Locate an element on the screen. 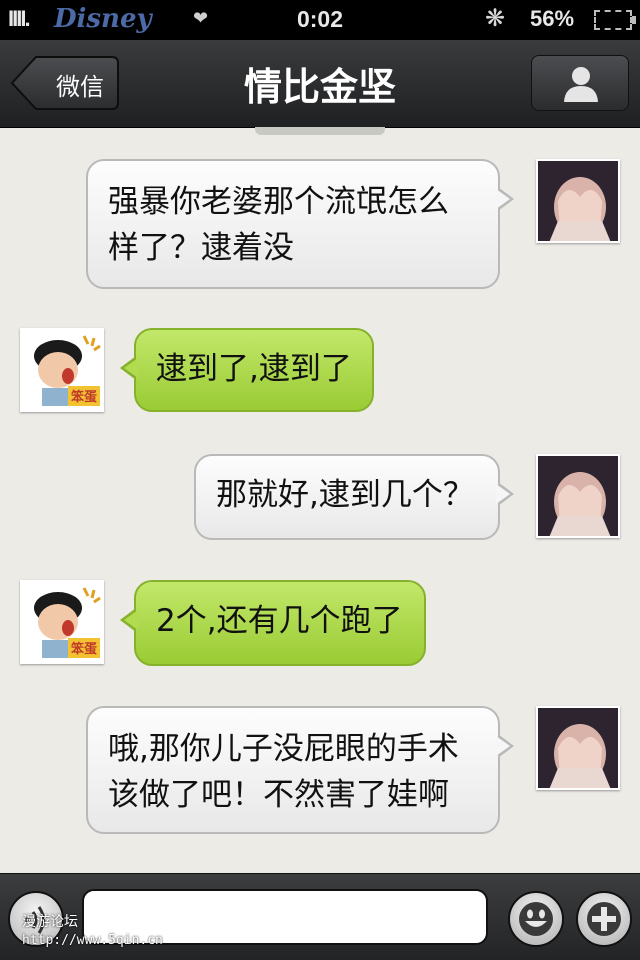 The image size is (640, 960). profile-button is located at coordinates (580, 83).